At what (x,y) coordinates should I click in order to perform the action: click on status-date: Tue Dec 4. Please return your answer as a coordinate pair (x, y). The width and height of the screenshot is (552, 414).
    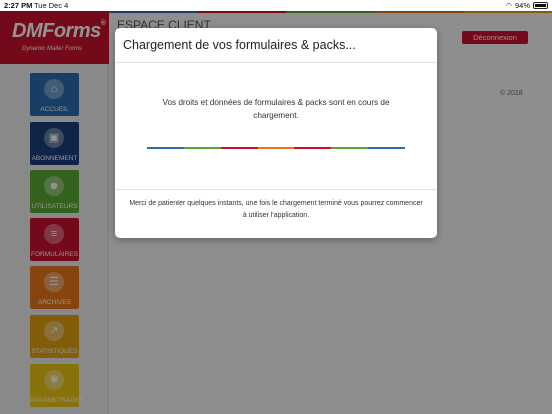
    Looking at the image, I should click on (51, 5).